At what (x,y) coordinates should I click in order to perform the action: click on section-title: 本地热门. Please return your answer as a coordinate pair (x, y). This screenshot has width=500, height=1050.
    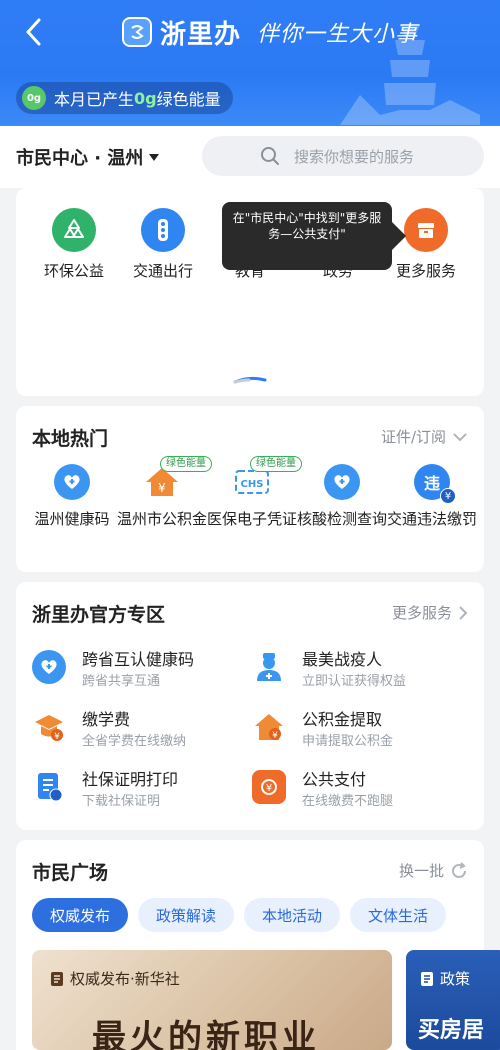
    Looking at the image, I should click on (70, 439).